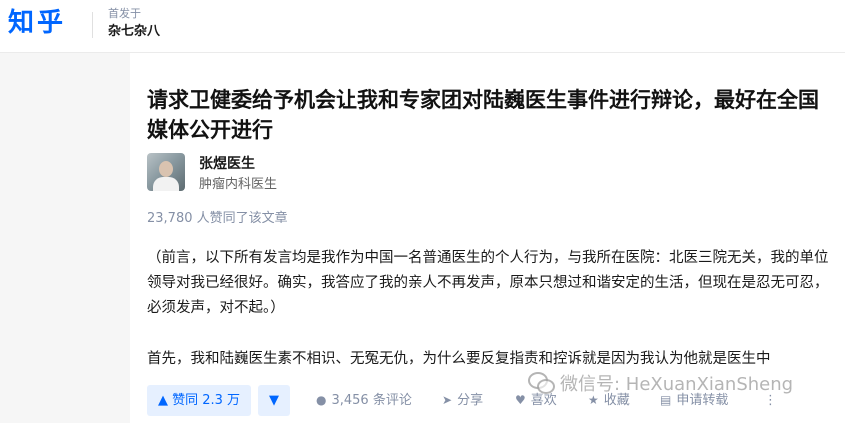 The width and height of the screenshot is (845, 423). I want to click on avatar-coat, so click(166, 184).